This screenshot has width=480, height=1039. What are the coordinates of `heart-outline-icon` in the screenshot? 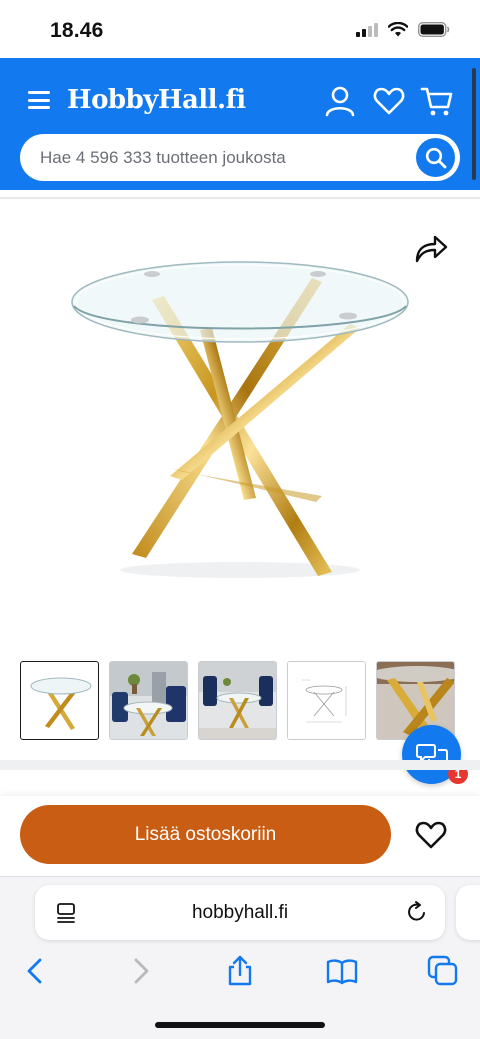 It's located at (431, 835).